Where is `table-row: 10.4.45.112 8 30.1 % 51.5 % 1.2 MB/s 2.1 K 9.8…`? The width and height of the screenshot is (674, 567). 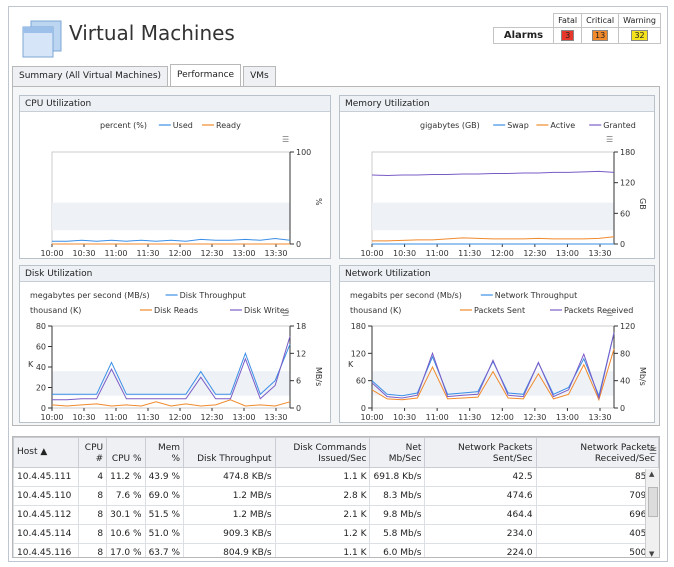 table-row: 10.4.45.112 8 30.1 % 51.5 % 1.2 MB/s 2.1 K 9.8… is located at coordinates (336, 515).